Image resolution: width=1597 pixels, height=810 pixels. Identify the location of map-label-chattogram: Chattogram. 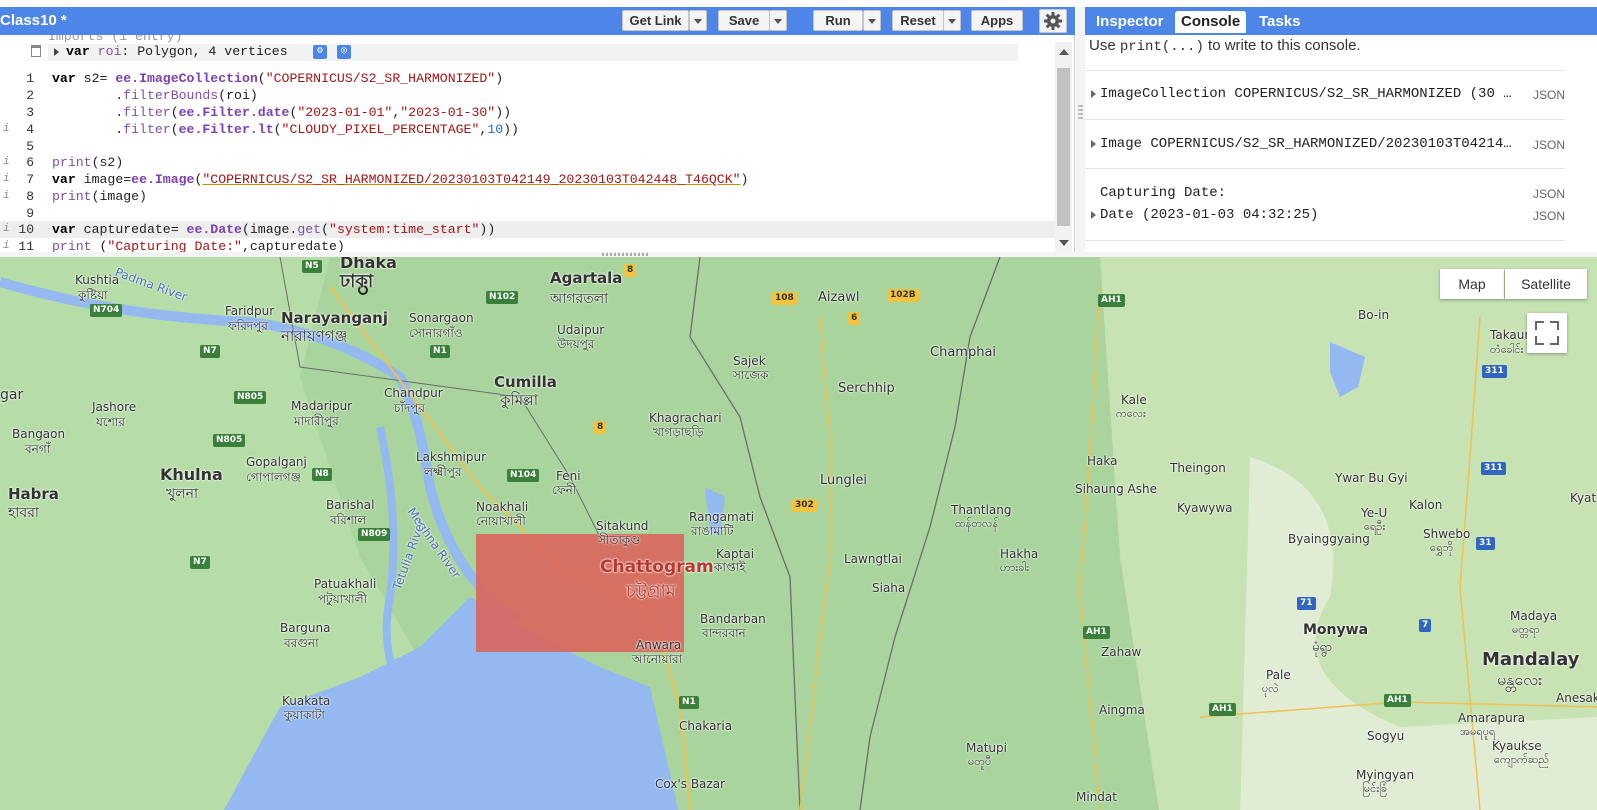
(657, 567).